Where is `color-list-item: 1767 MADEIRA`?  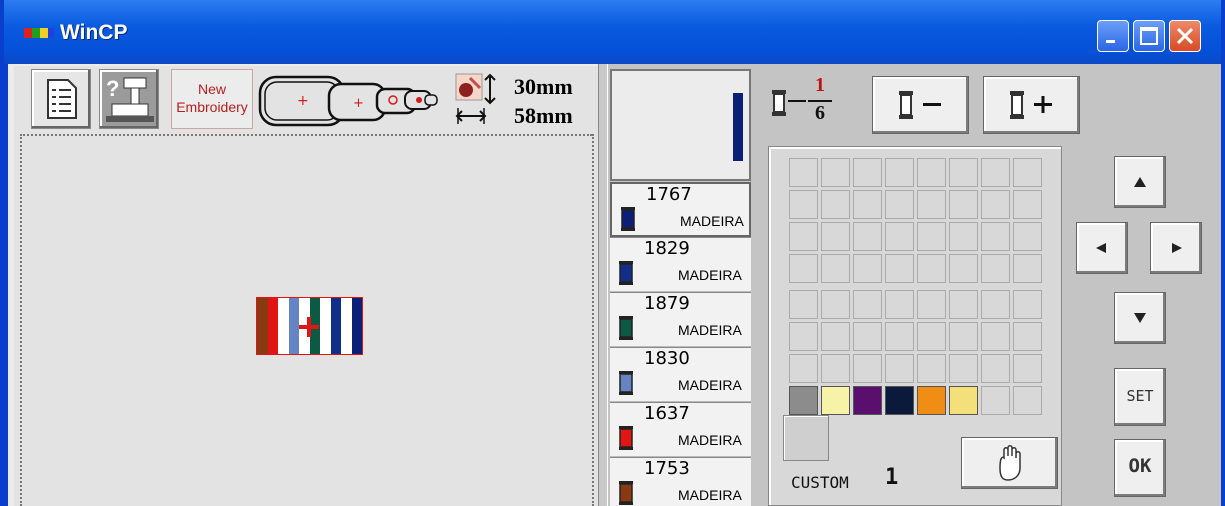
color-list-item: 1767 MADEIRA is located at coordinates (680, 209).